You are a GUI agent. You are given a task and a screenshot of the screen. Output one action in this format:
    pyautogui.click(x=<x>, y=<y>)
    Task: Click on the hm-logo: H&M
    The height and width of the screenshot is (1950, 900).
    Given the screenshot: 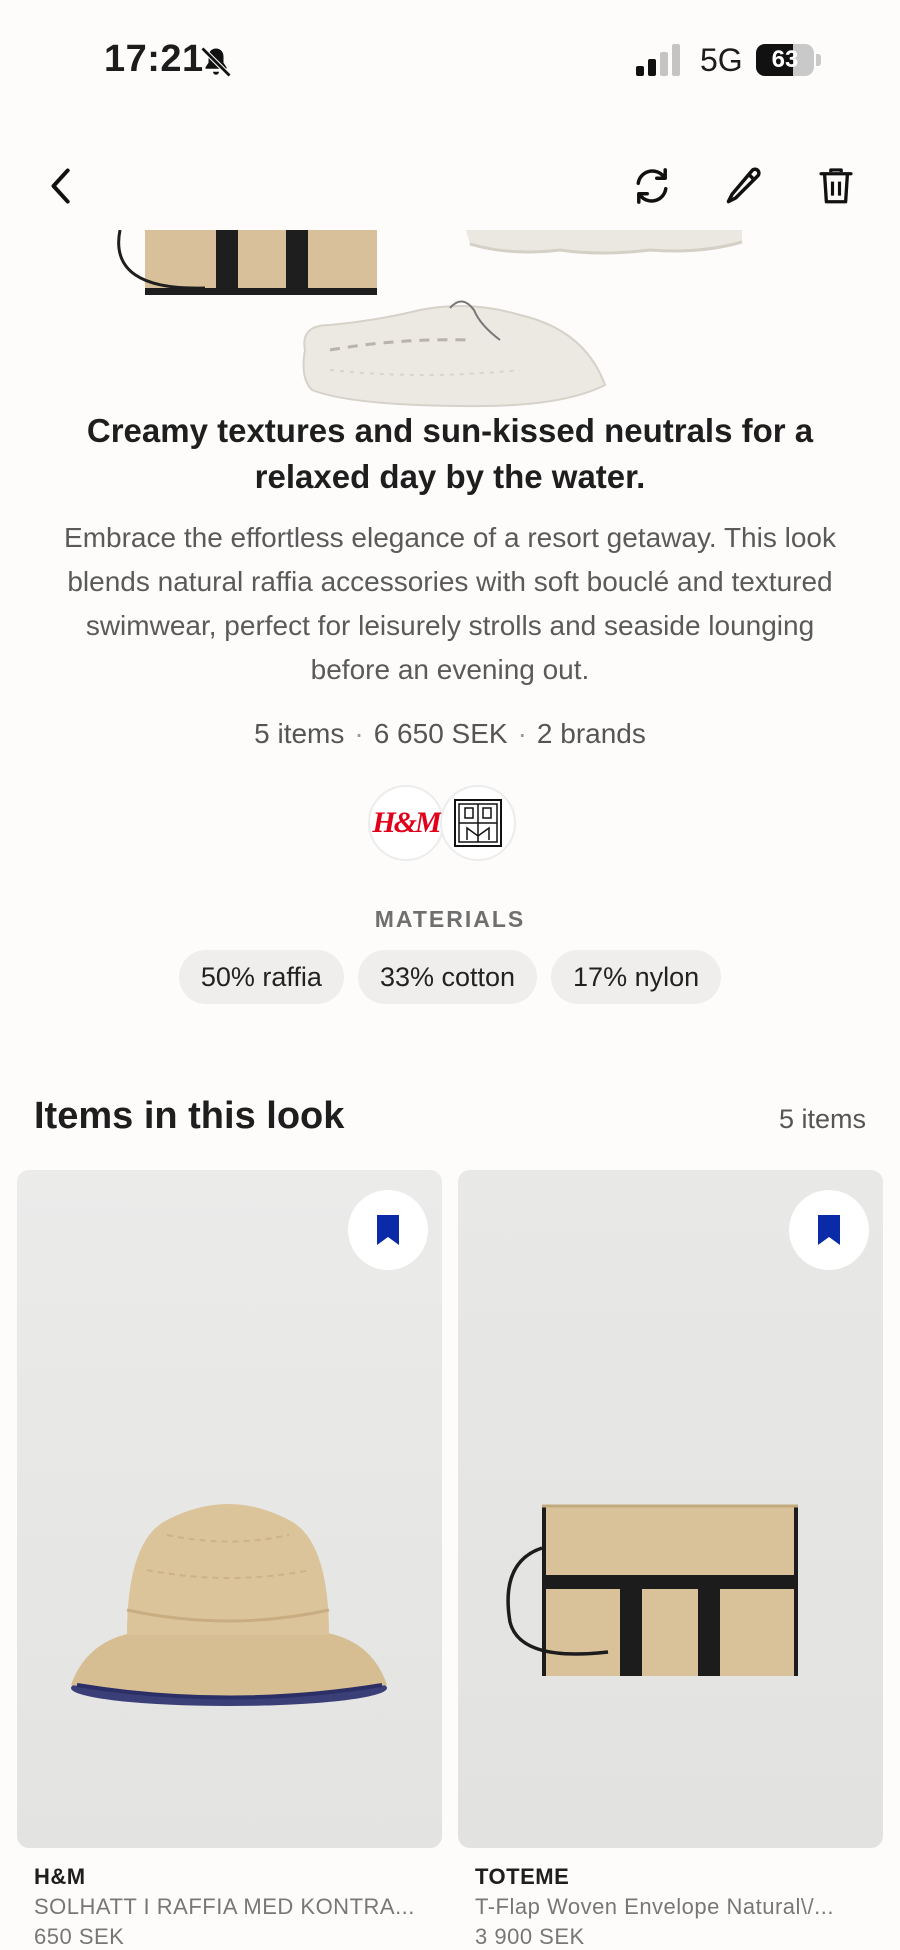 What is the action you would take?
    pyautogui.click(x=406, y=822)
    